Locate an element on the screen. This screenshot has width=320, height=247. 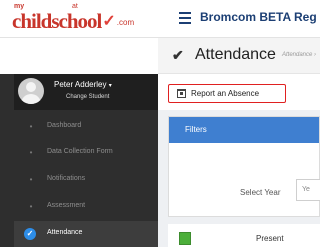
select-year-label: Select Year is located at coordinates (260, 192).